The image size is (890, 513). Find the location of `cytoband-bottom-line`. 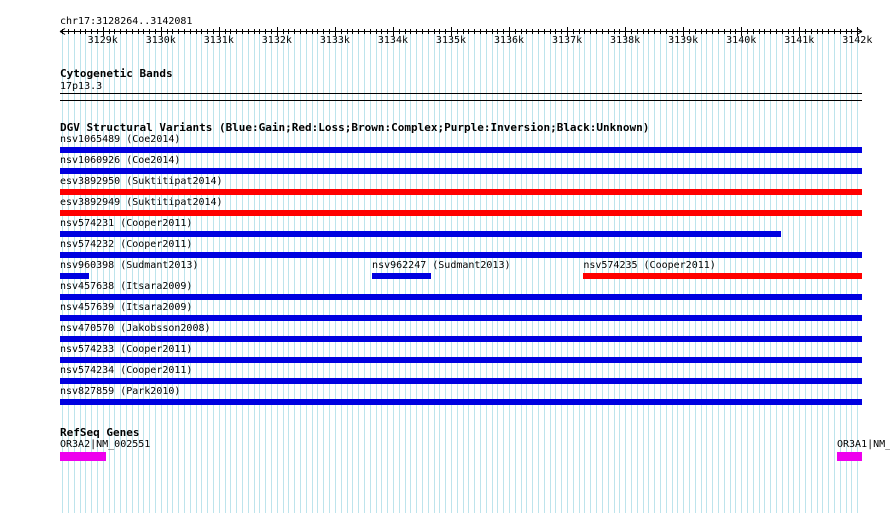

cytoband-bottom-line is located at coordinates (461, 100).